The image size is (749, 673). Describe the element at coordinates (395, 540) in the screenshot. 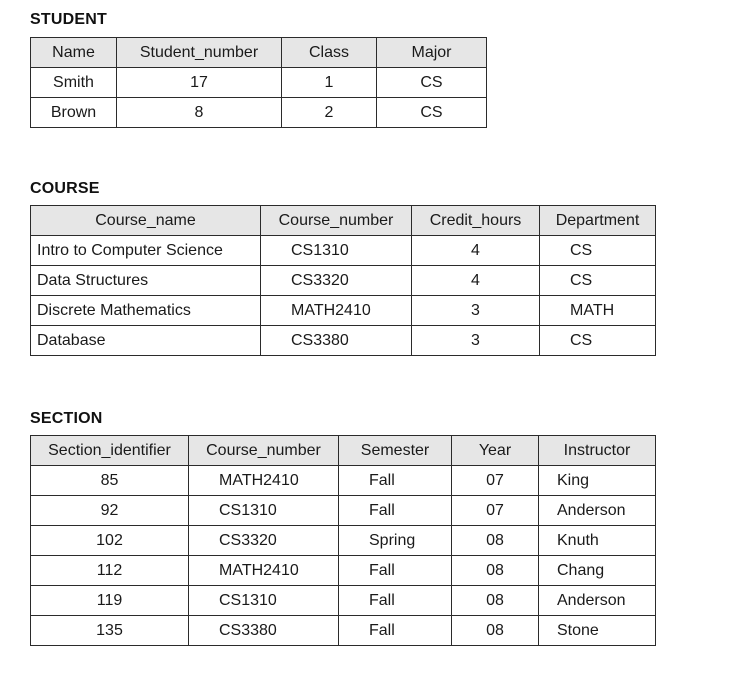

I see `cell-semester: Spring` at that location.